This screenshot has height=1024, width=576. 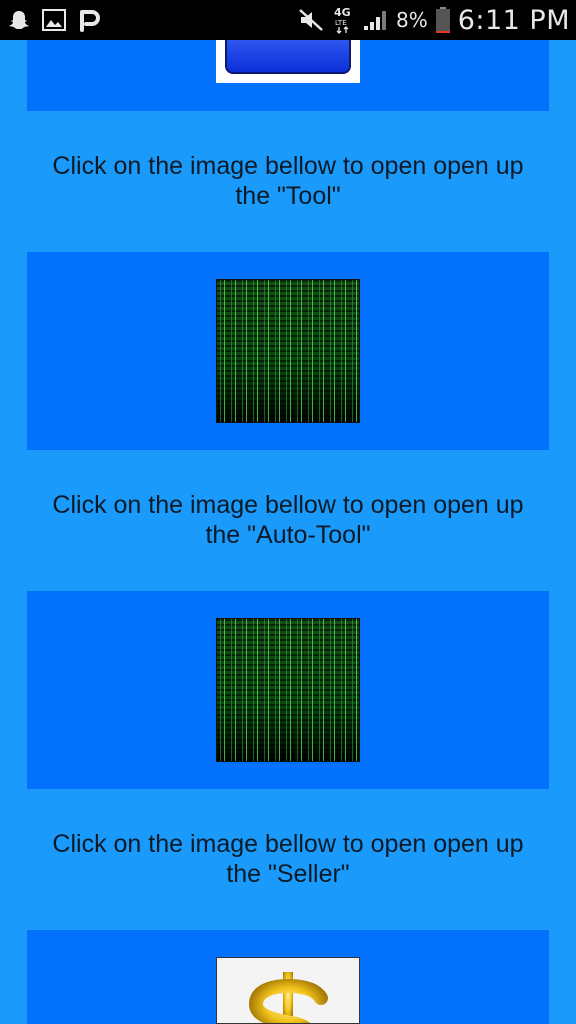 What do you see at coordinates (375, 20) in the screenshot?
I see `signal-icon` at bounding box center [375, 20].